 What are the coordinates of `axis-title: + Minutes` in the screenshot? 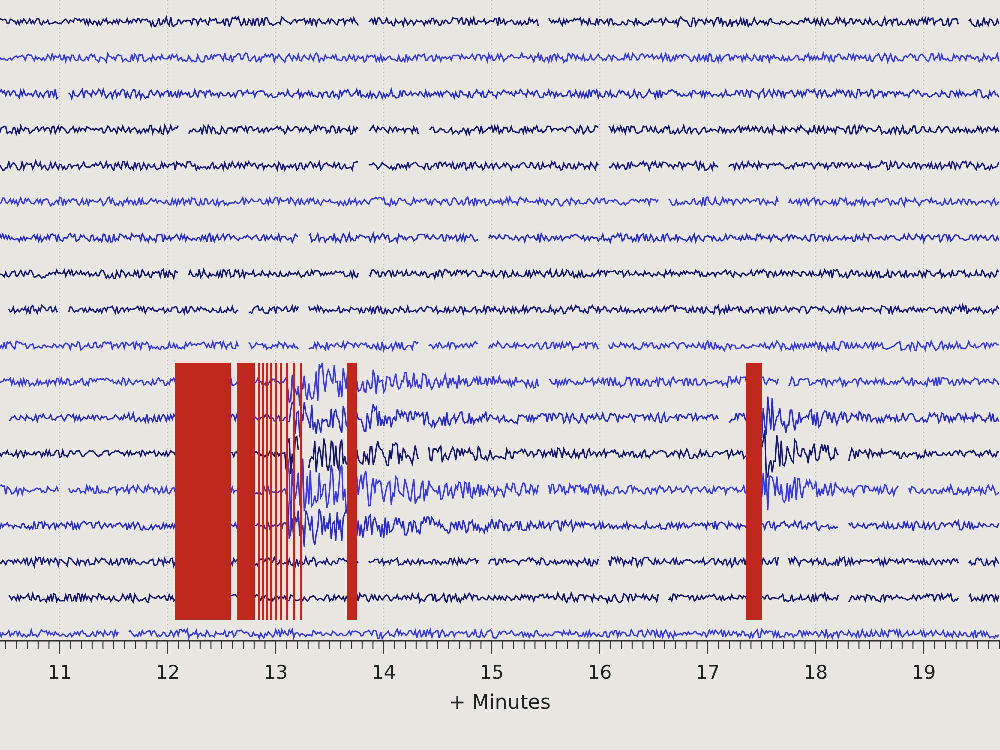 It's located at (500, 702).